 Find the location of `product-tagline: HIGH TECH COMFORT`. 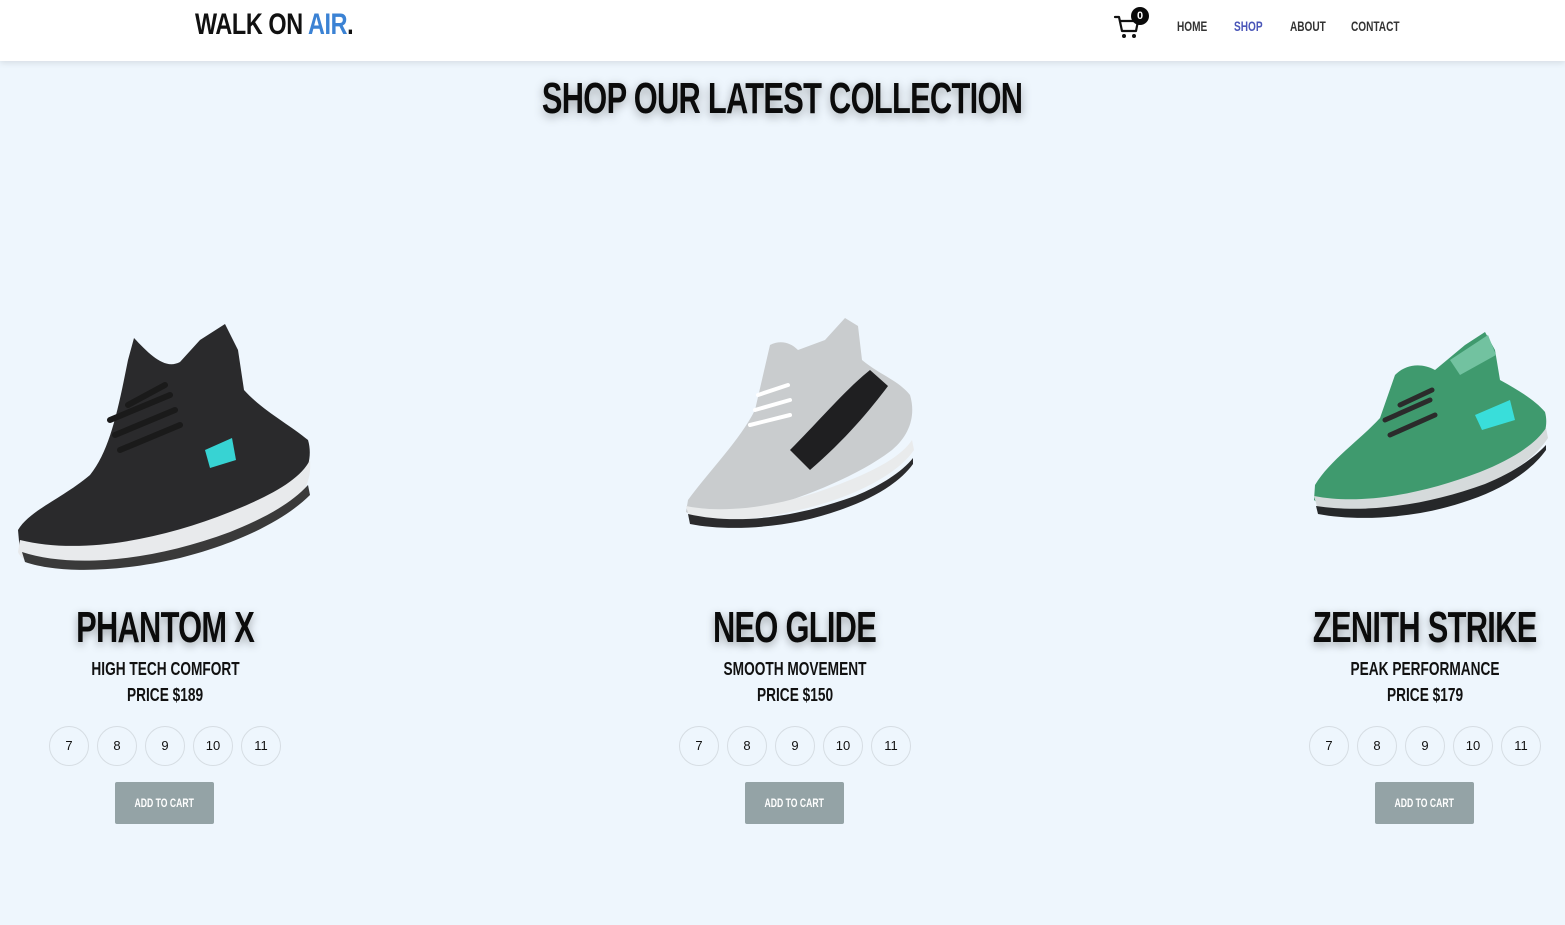

product-tagline: HIGH TECH COMFORT is located at coordinates (165, 669).